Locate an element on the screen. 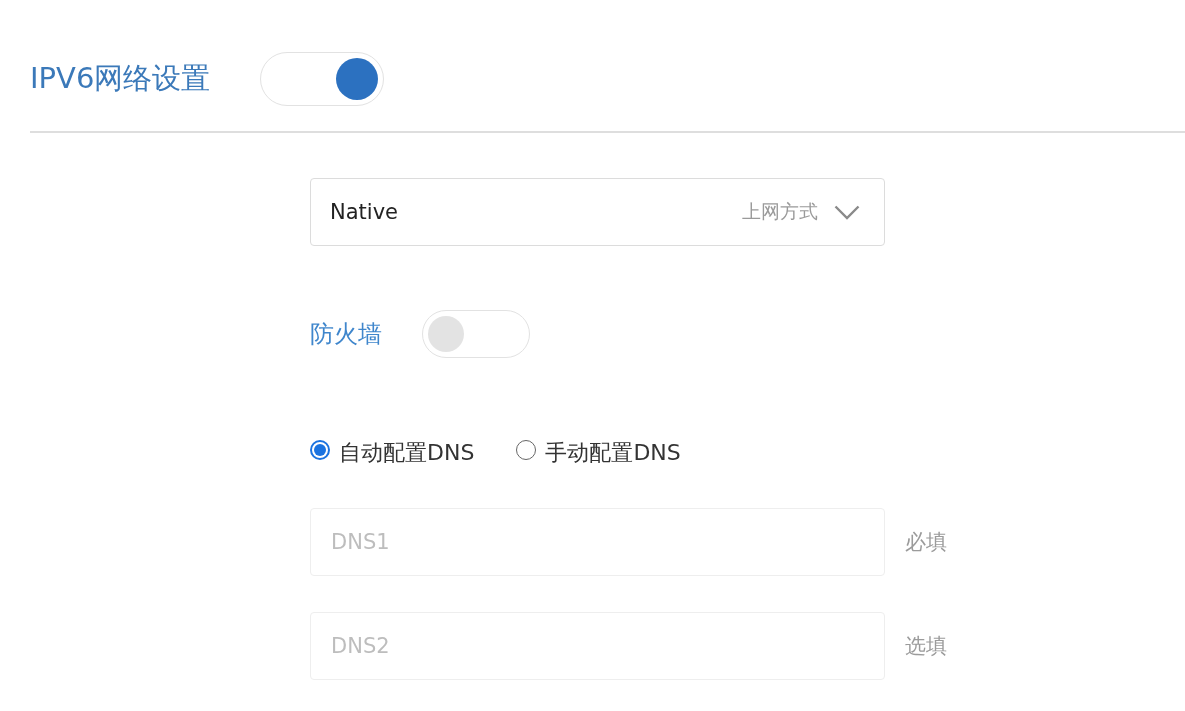 Image resolution: width=1185 pixels, height=711 pixels. field-hint: 选填 is located at coordinates (926, 646).